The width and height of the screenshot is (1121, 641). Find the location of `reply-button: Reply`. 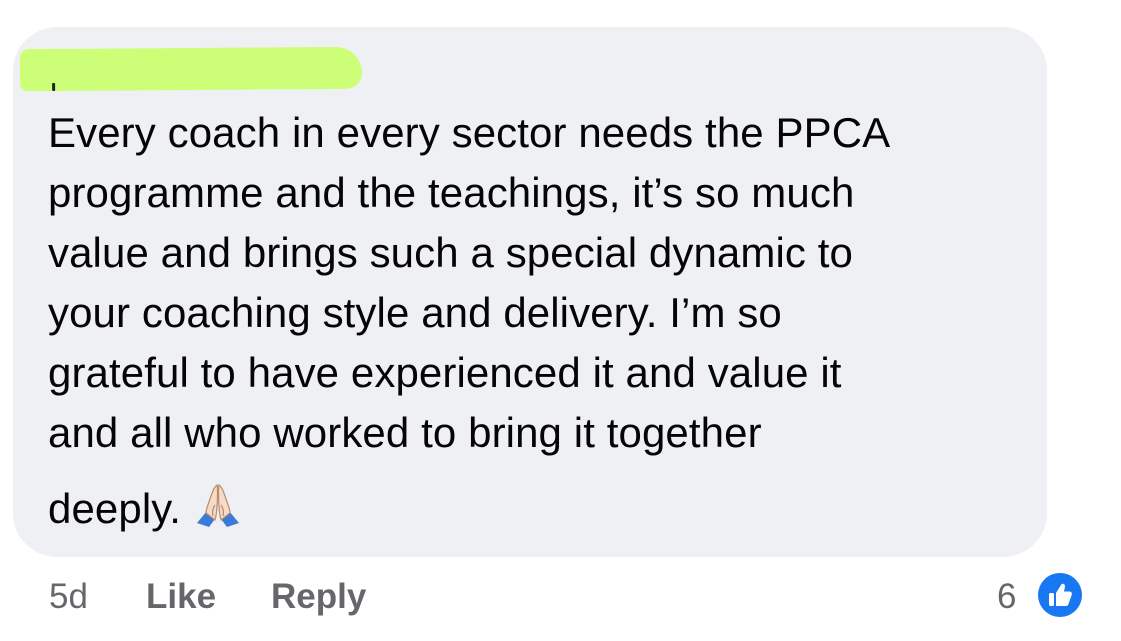

reply-button: Reply is located at coordinates (318, 597).